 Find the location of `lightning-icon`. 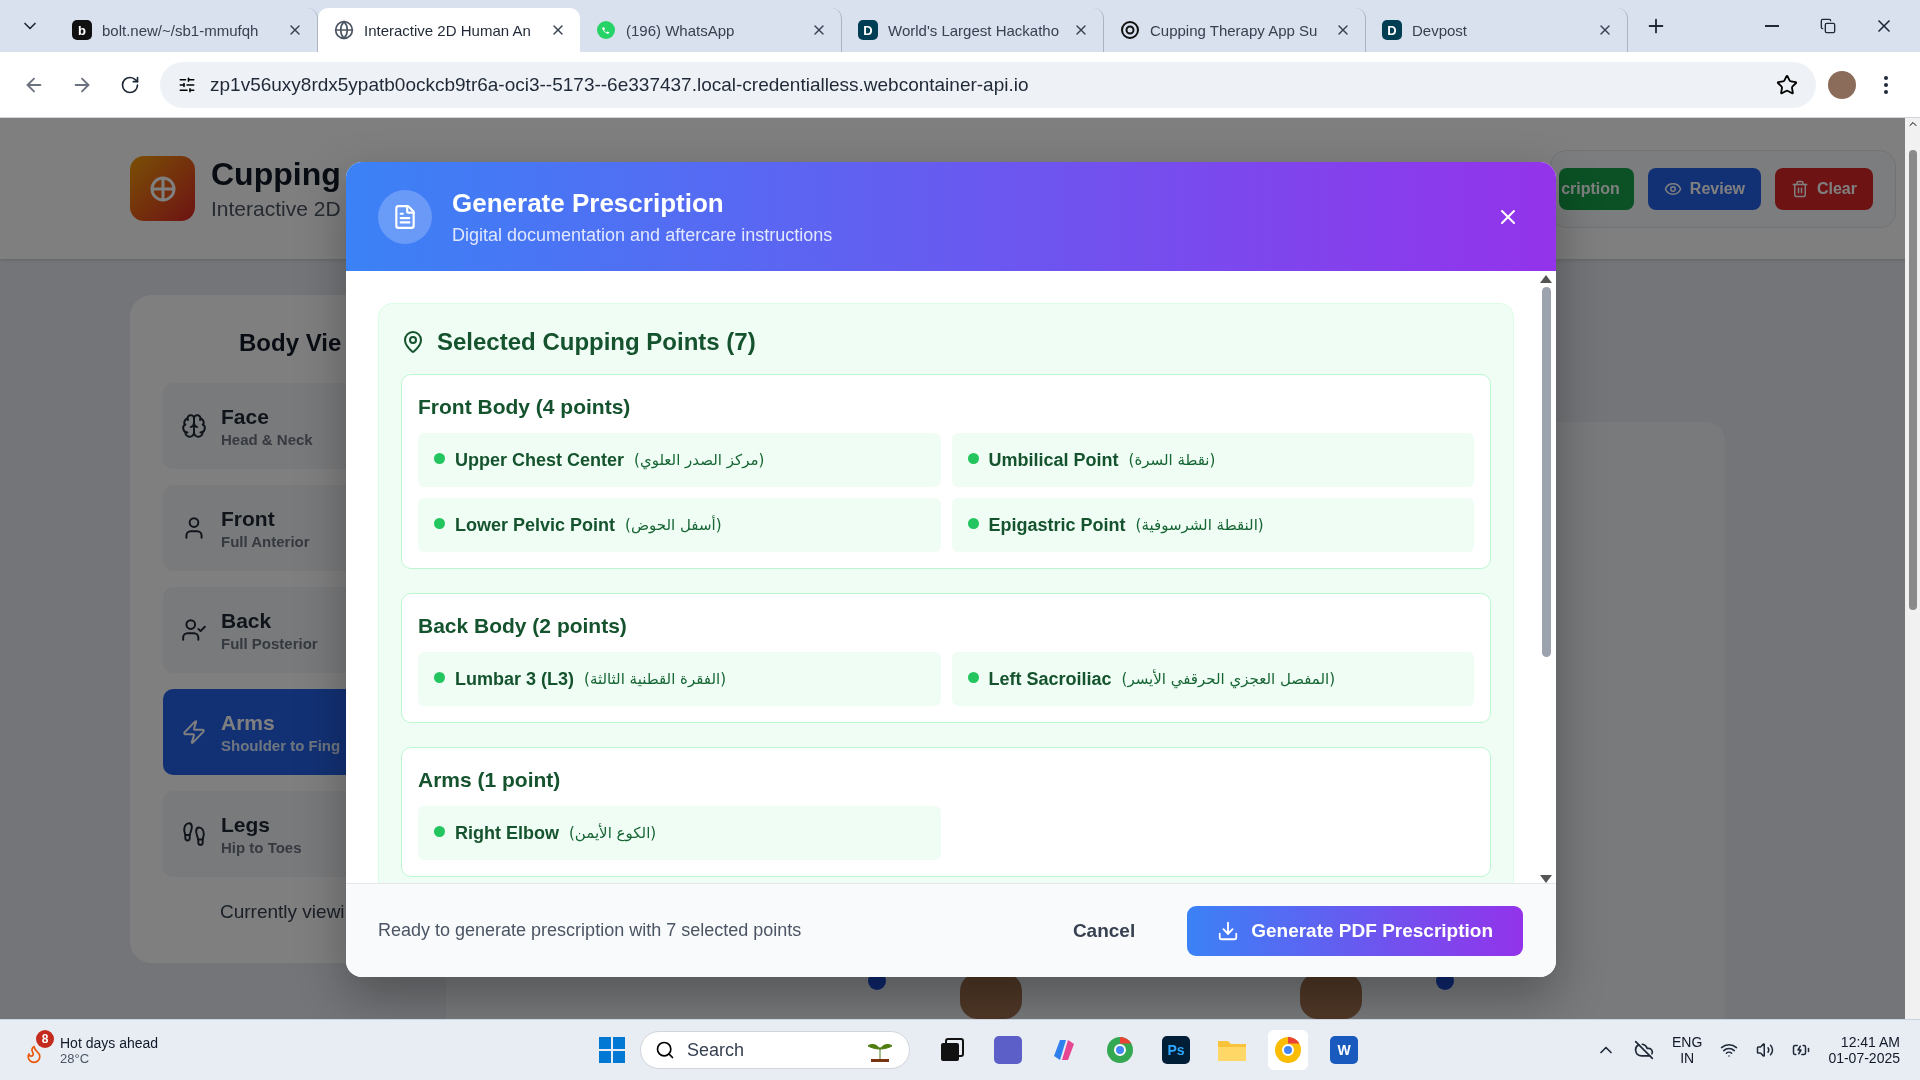

lightning-icon is located at coordinates (194, 732).